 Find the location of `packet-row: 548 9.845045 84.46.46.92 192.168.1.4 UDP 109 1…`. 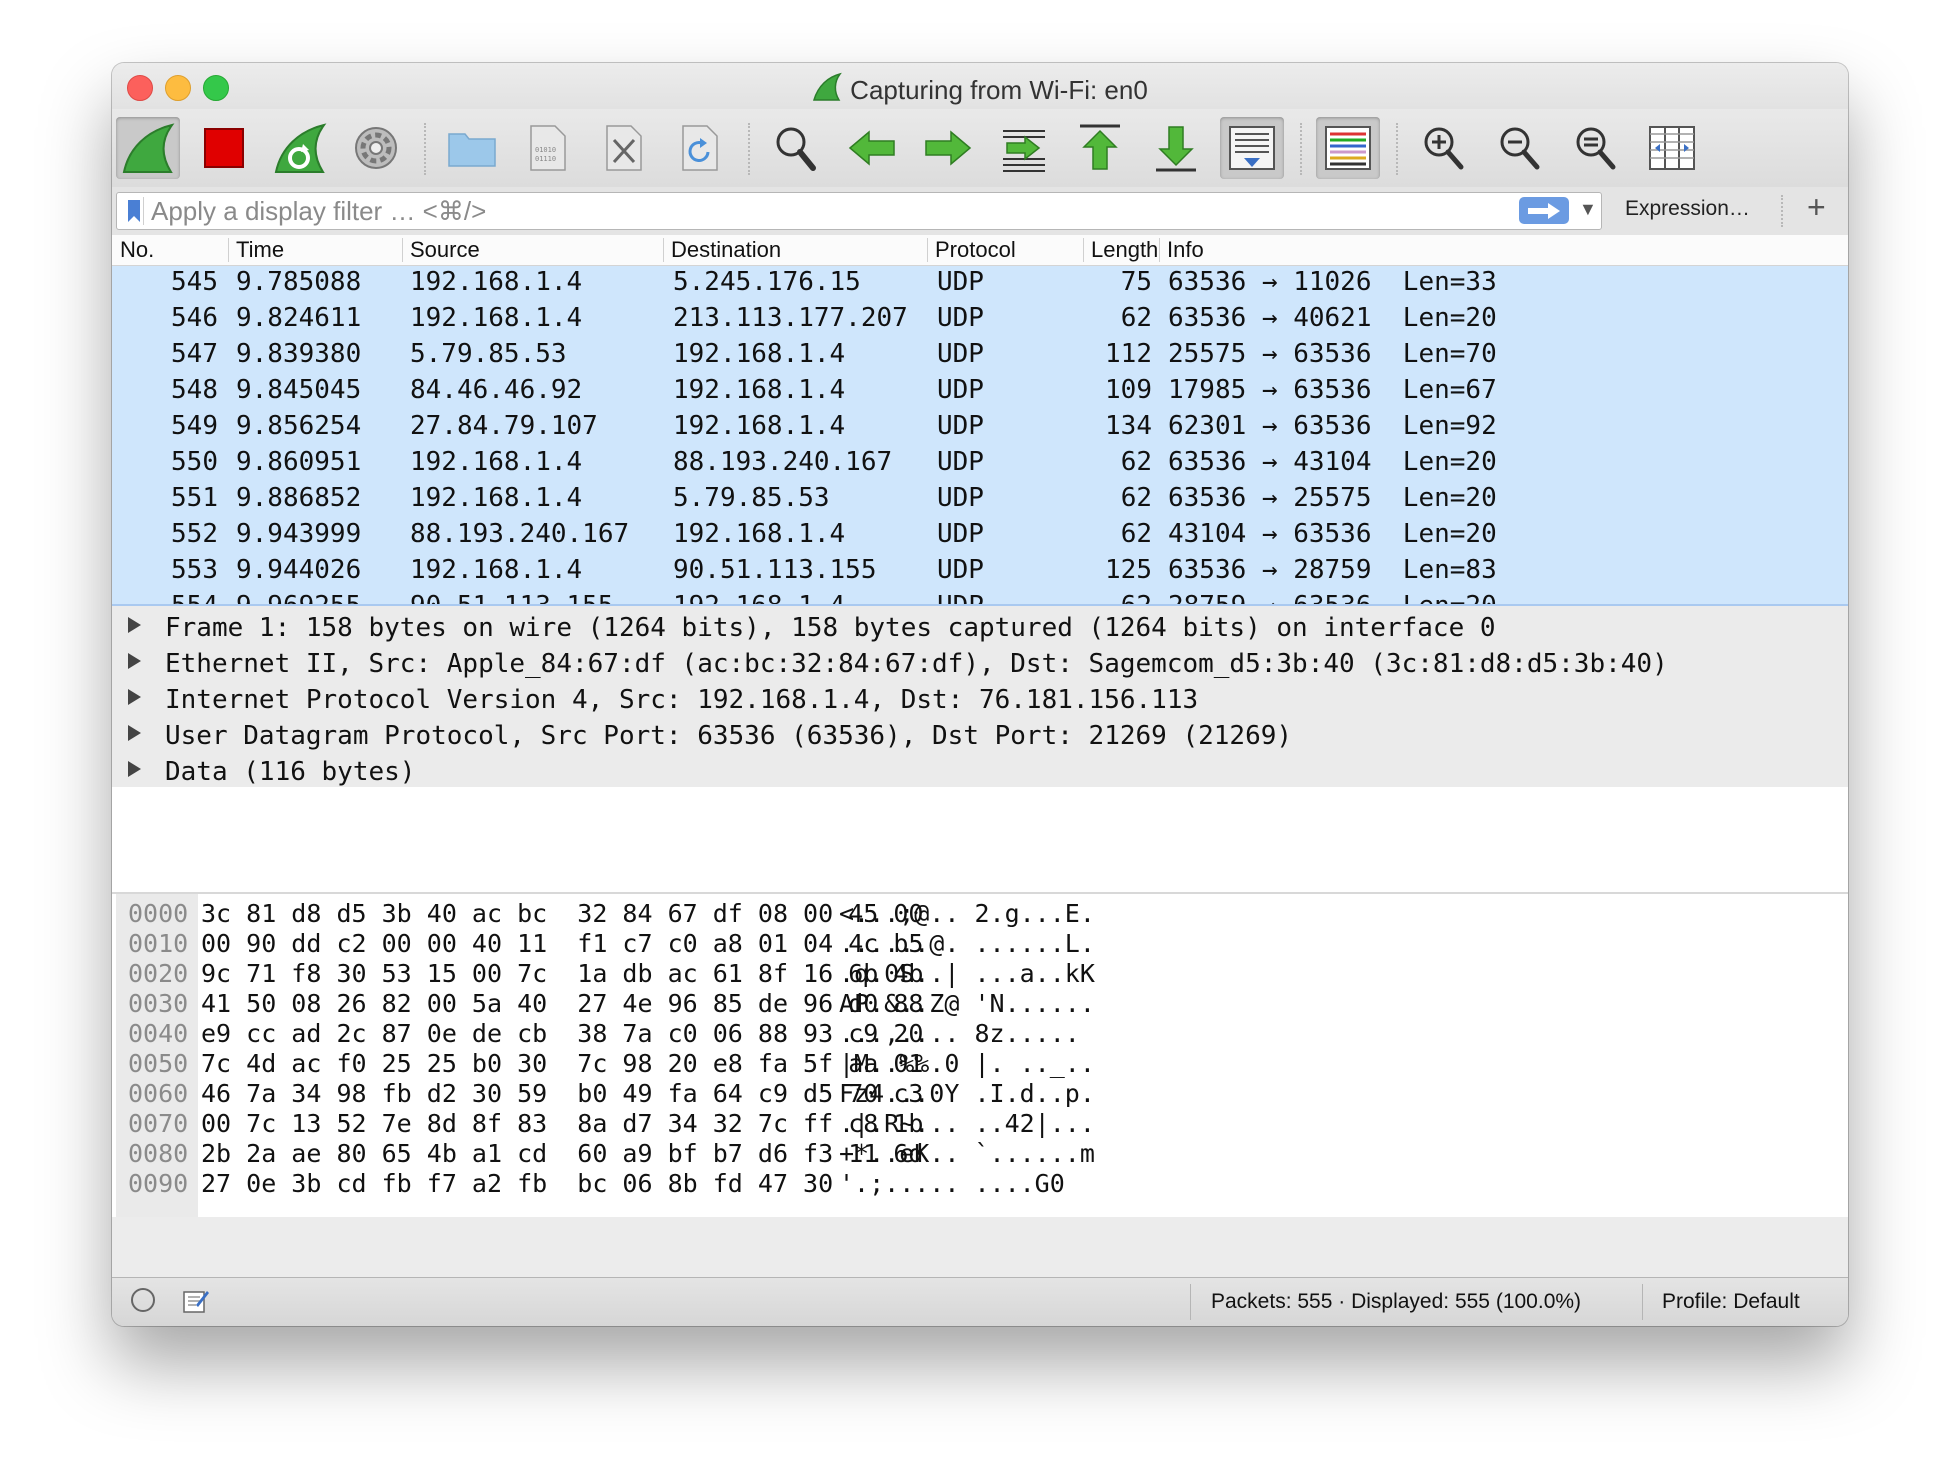

packet-row: 548 9.845045 84.46.46.92 192.168.1.4 UDP 109 1… is located at coordinates (970, 390).